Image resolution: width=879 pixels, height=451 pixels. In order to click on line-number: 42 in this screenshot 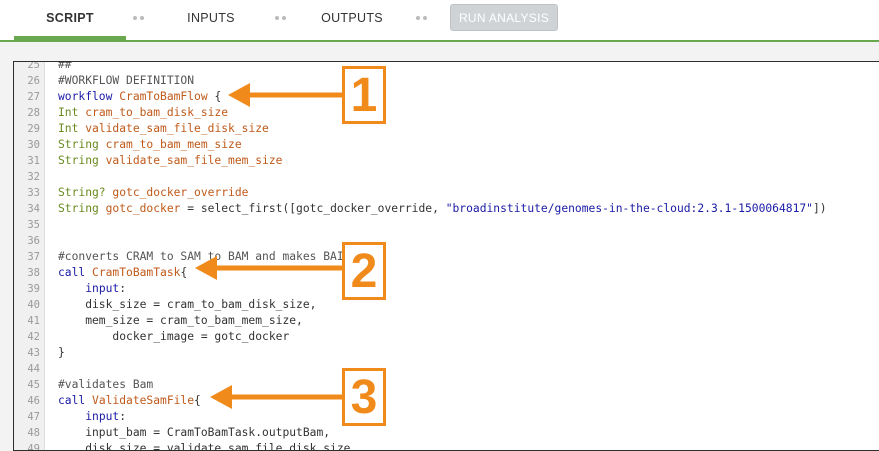, I will do `click(33, 337)`.